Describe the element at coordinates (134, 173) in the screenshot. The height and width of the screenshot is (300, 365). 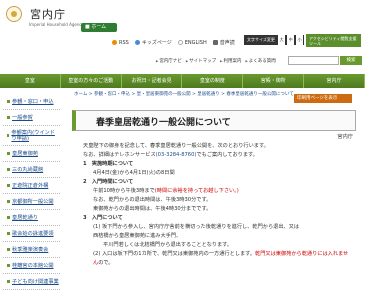
I see `section-text: 4月4日(金)から4月1日(火)の8日間` at that location.